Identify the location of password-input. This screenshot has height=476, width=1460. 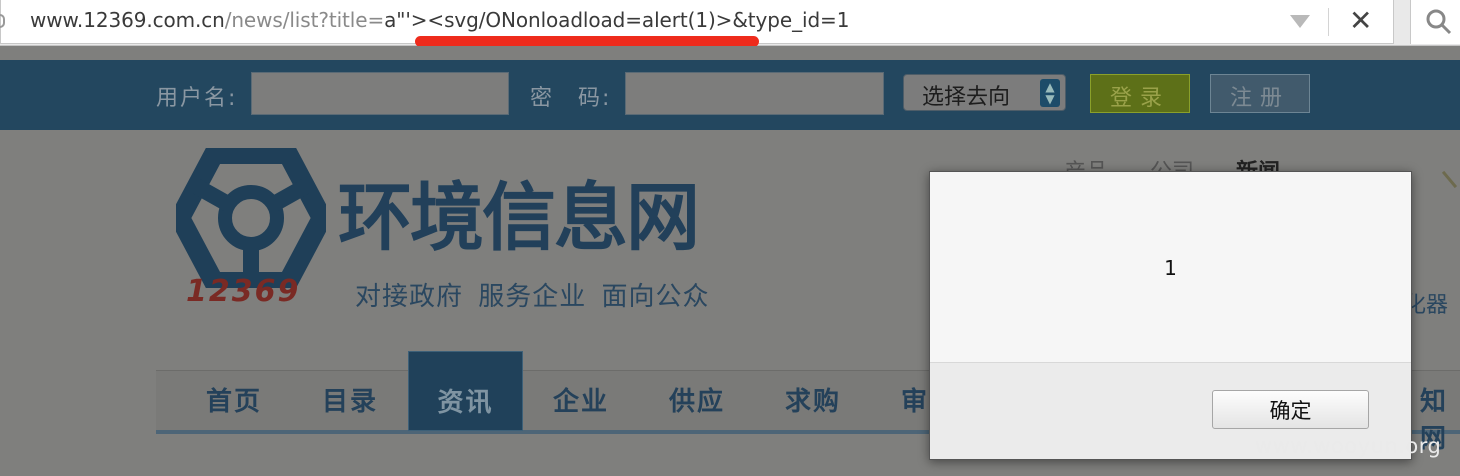
(754, 93).